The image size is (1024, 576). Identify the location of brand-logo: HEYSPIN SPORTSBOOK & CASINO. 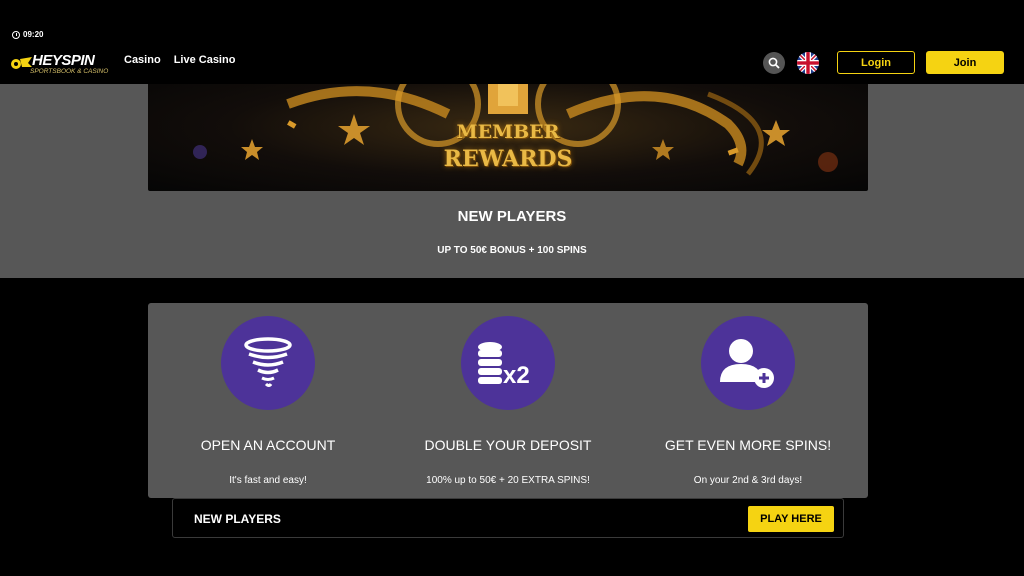
(59, 64).